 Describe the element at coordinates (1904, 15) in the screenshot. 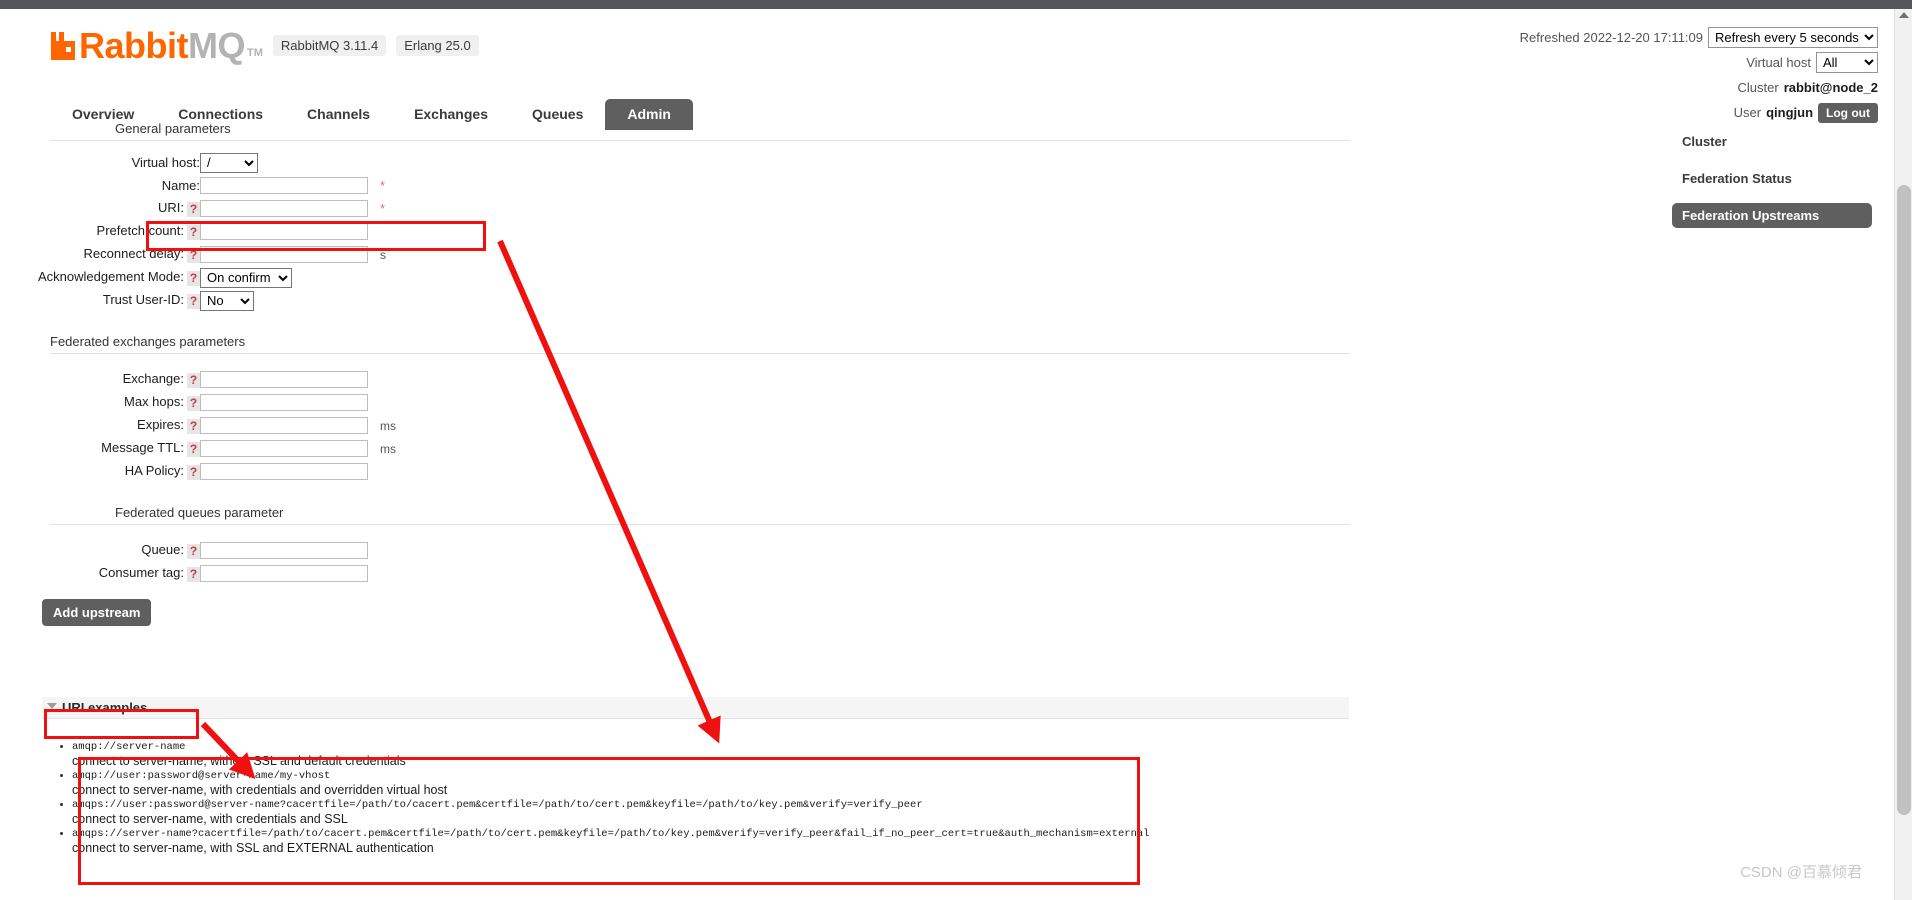

I see `scroll-up-arrow-icon` at that location.